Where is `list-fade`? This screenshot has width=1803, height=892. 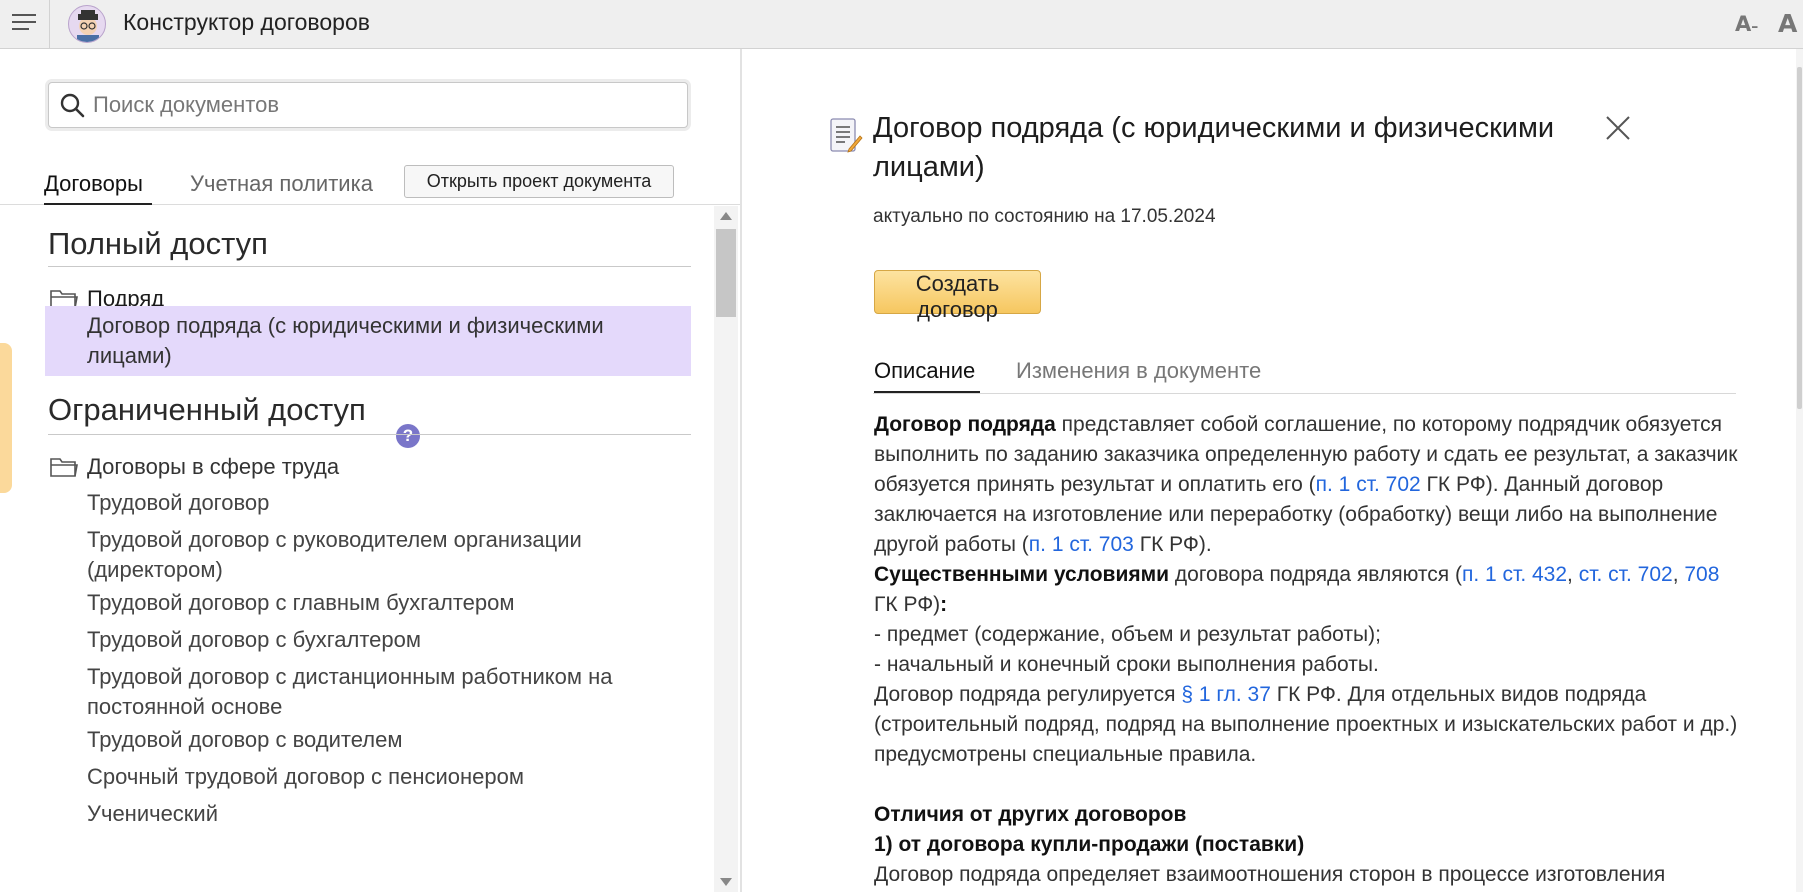 list-fade is located at coordinates (370, 862).